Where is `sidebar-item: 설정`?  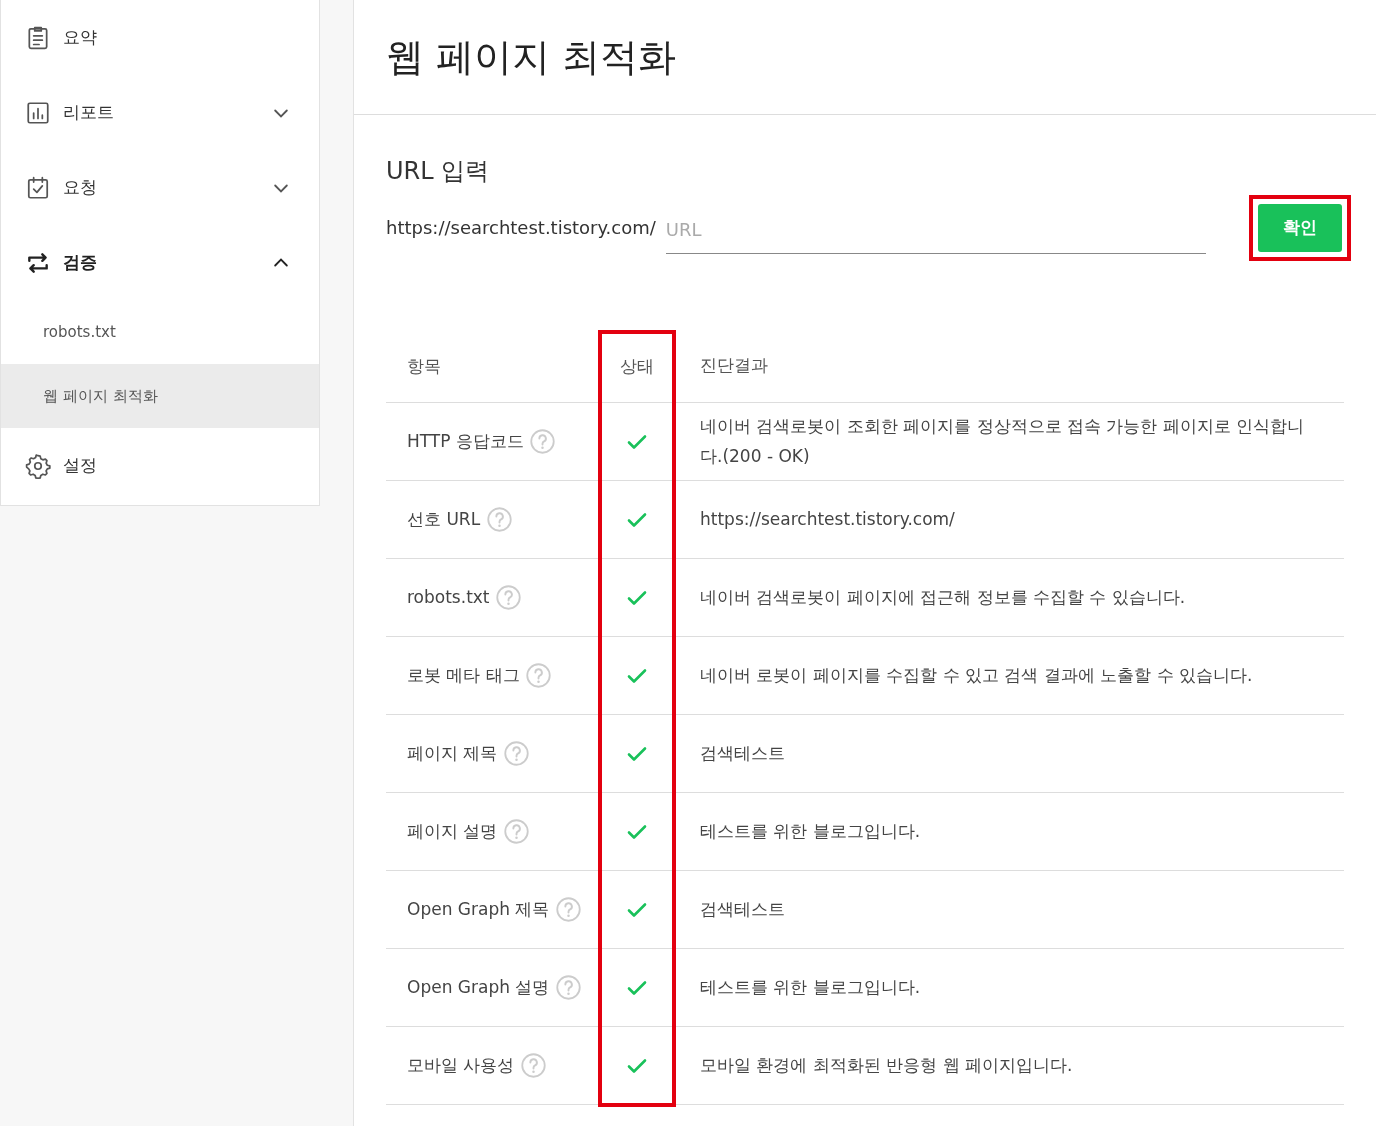 sidebar-item: 설정 is located at coordinates (160, 465).